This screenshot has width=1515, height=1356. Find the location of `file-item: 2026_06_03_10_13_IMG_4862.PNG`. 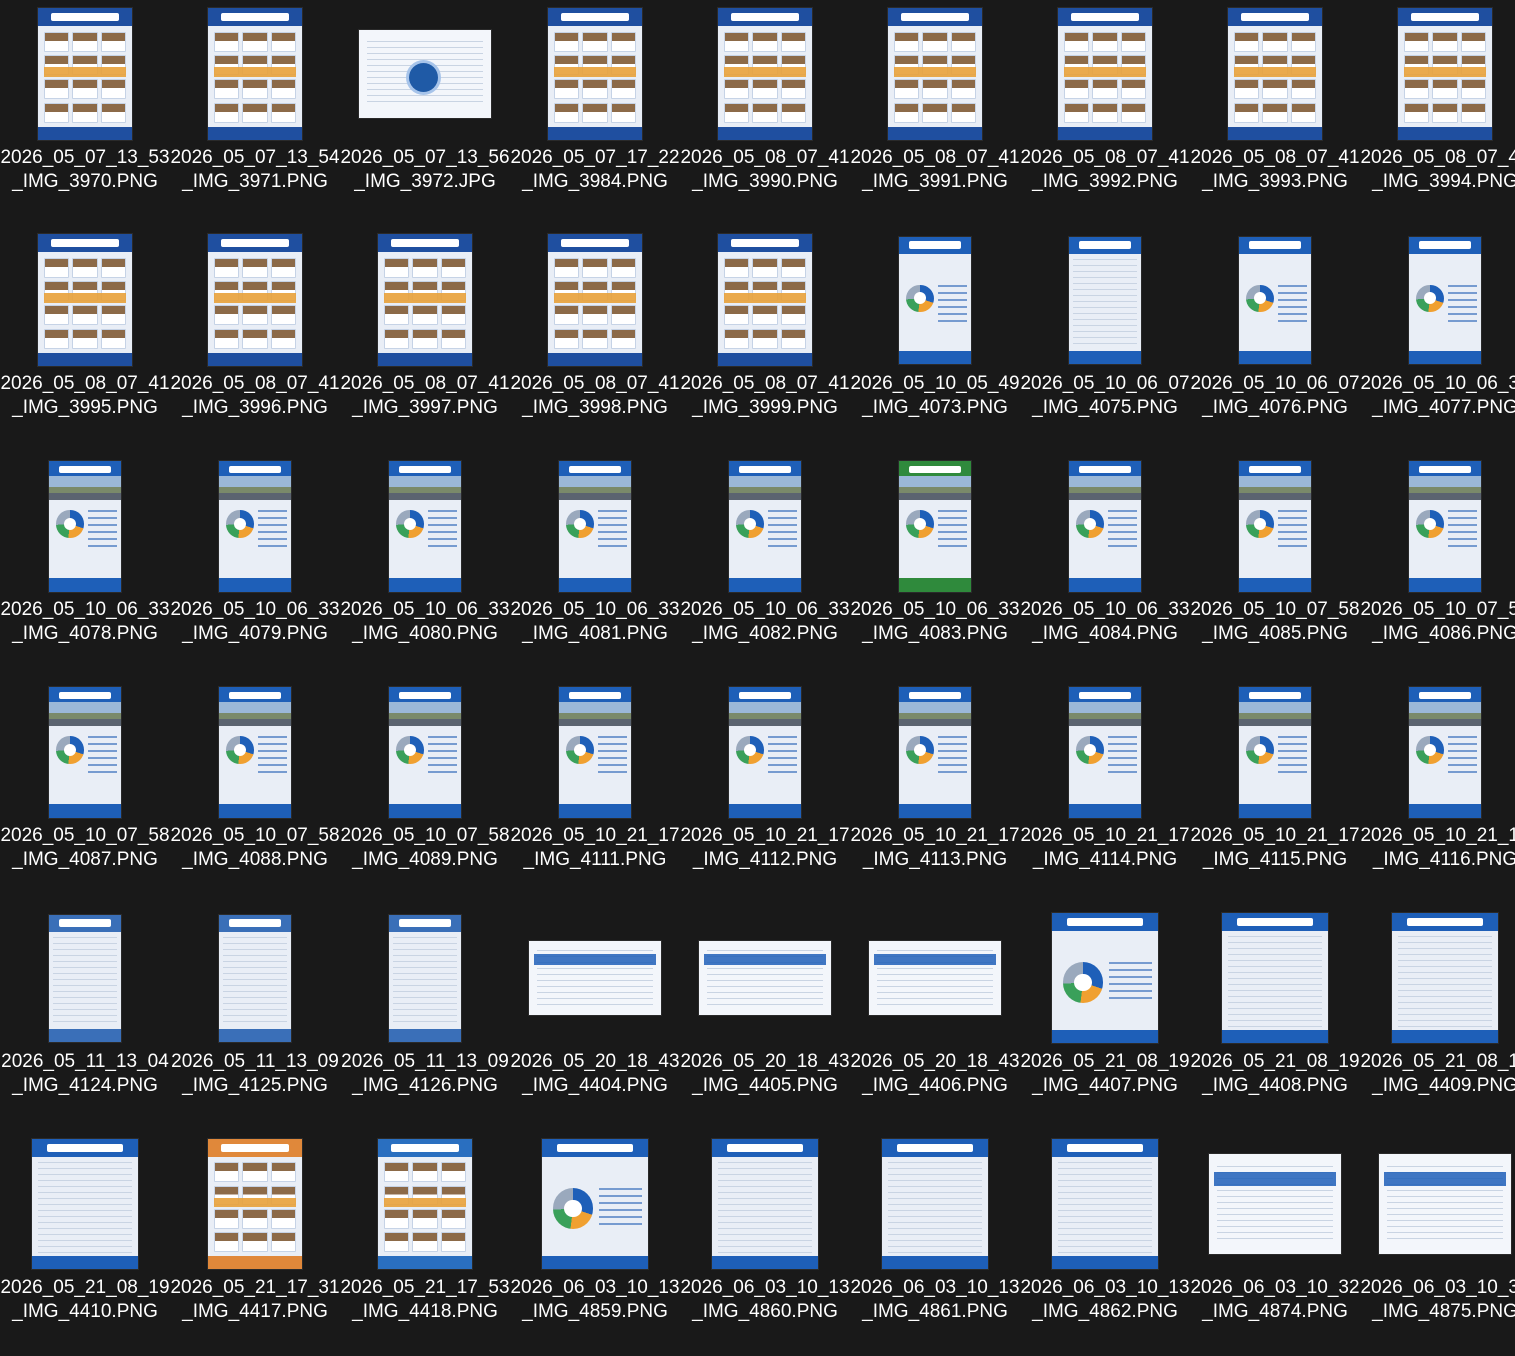

file-item: 2026_06_03_10_13_IMG_4862.PNG is located at coordinates (1105, 1243).